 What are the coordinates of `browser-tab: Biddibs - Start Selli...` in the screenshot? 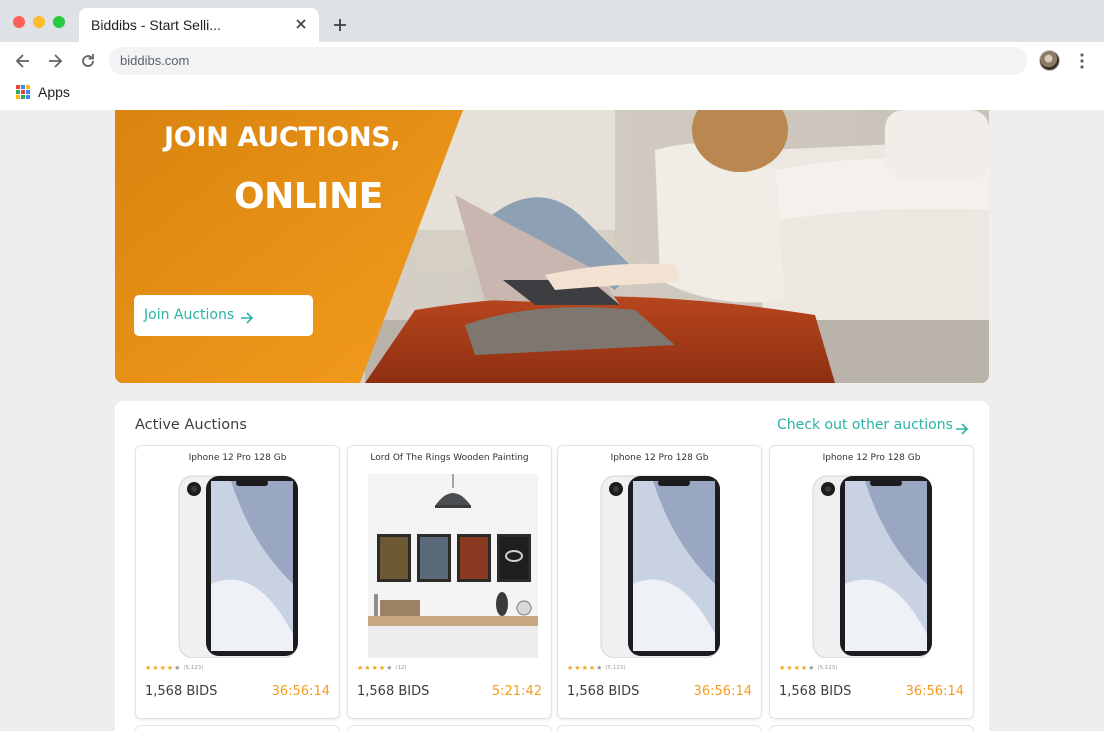 It's located at (199, 25).